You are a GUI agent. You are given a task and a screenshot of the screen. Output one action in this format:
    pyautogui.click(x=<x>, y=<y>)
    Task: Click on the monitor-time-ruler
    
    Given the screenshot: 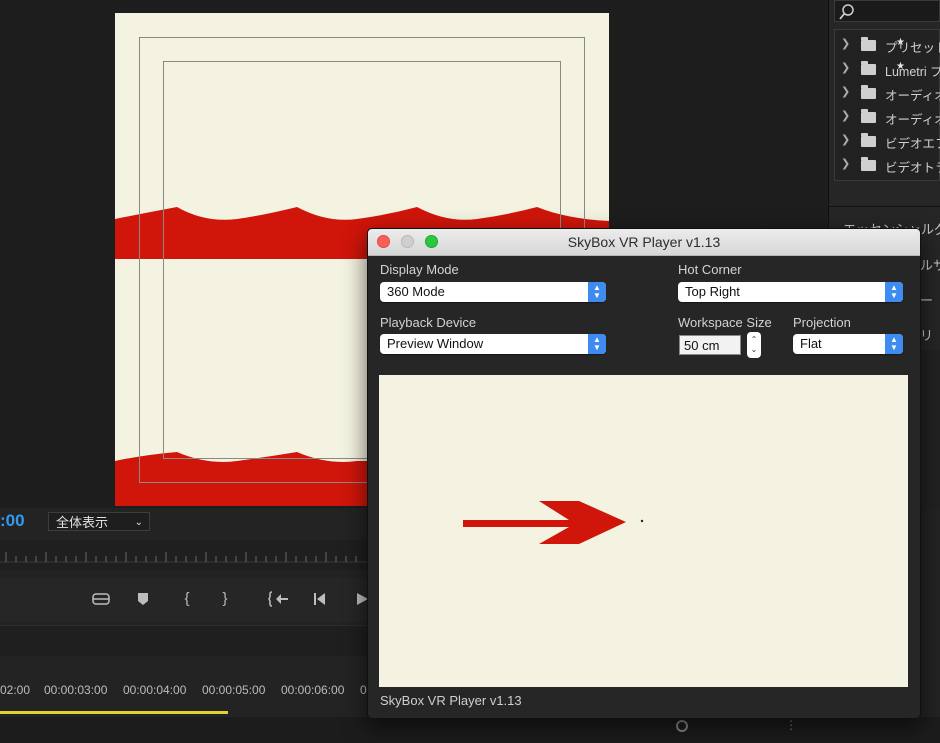 What is the action you would take?
    pyautogui.click(x=185, y=555)
    